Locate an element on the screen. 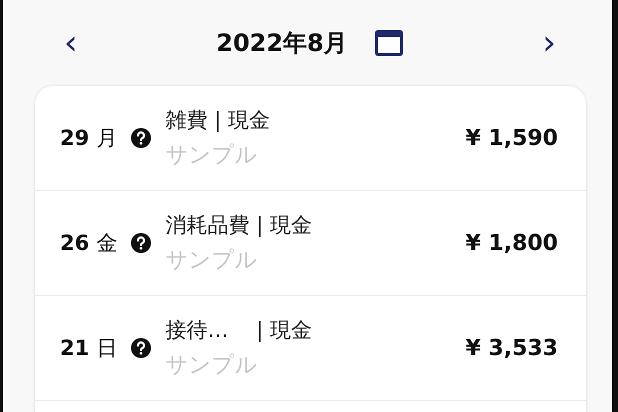 Image resolution: width=618 pixels, height=412 pixels. month-title: 2022年8月 is located at coordinates (282, 43).